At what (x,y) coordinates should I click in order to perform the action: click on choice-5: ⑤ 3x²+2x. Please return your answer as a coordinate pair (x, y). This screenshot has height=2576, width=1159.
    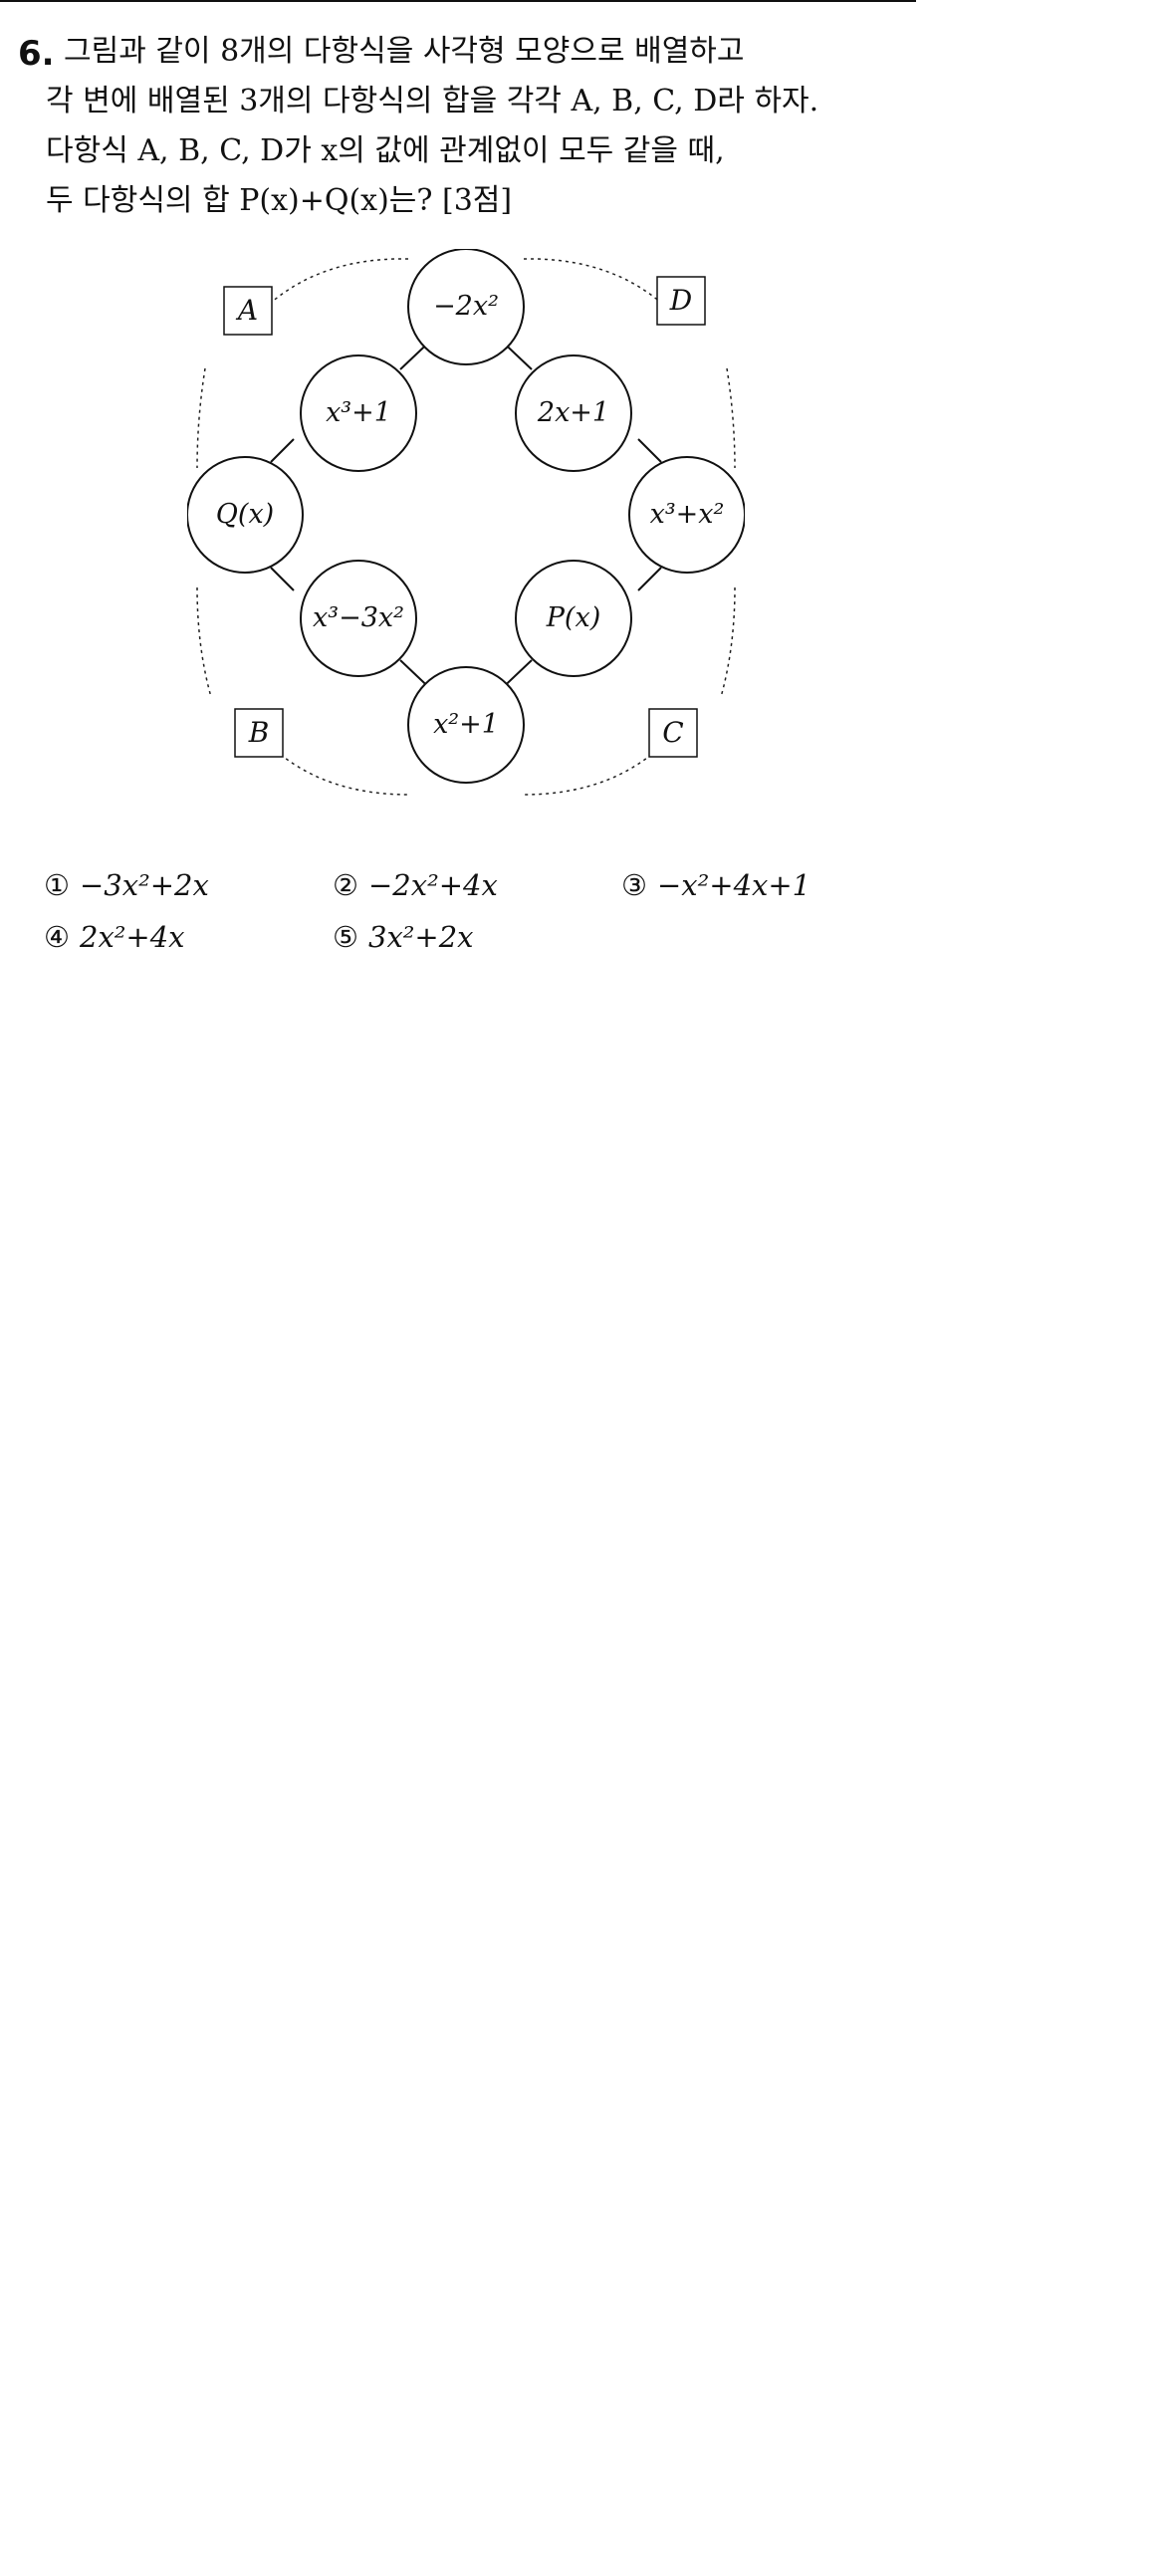
    Looking at the image, I should click on (403, 937).